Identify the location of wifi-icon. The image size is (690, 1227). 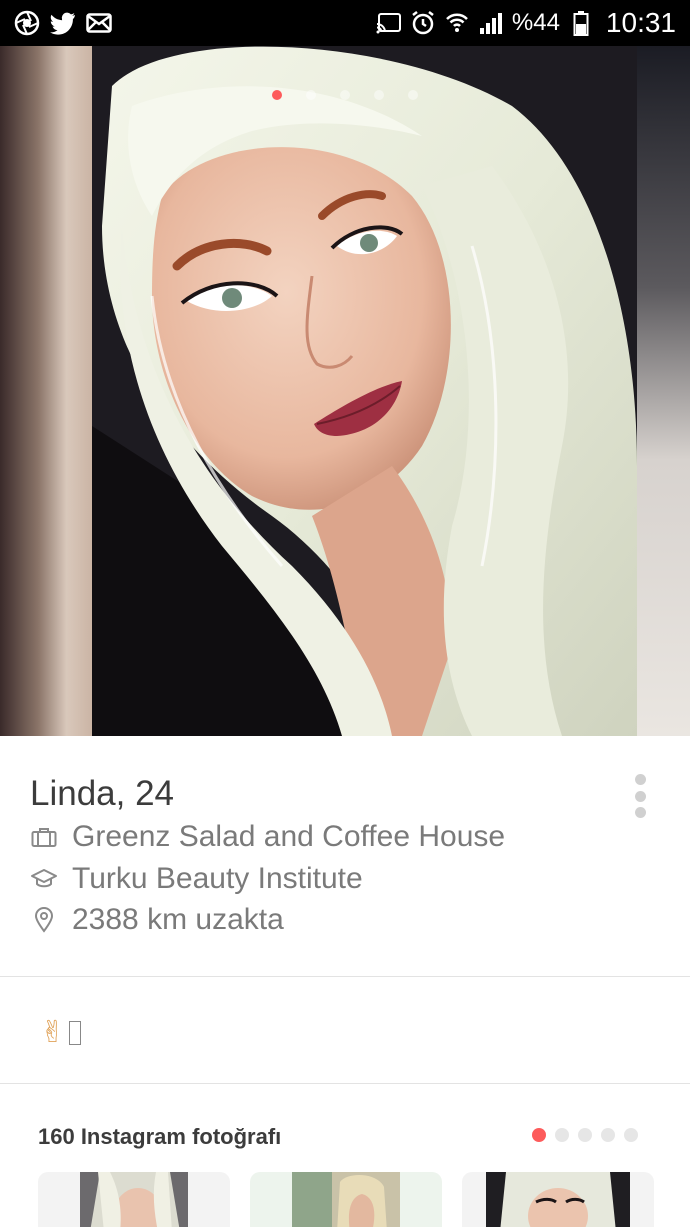
(457, 23).